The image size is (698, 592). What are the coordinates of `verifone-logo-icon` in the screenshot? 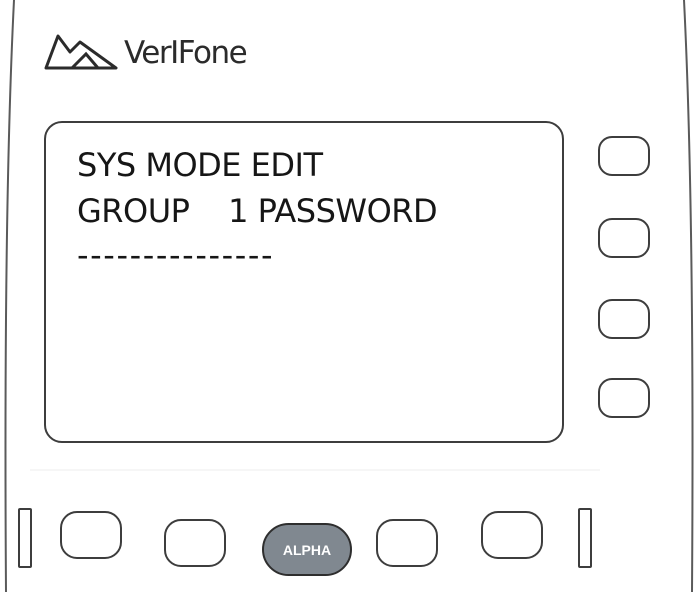 It's located at (81, 52).